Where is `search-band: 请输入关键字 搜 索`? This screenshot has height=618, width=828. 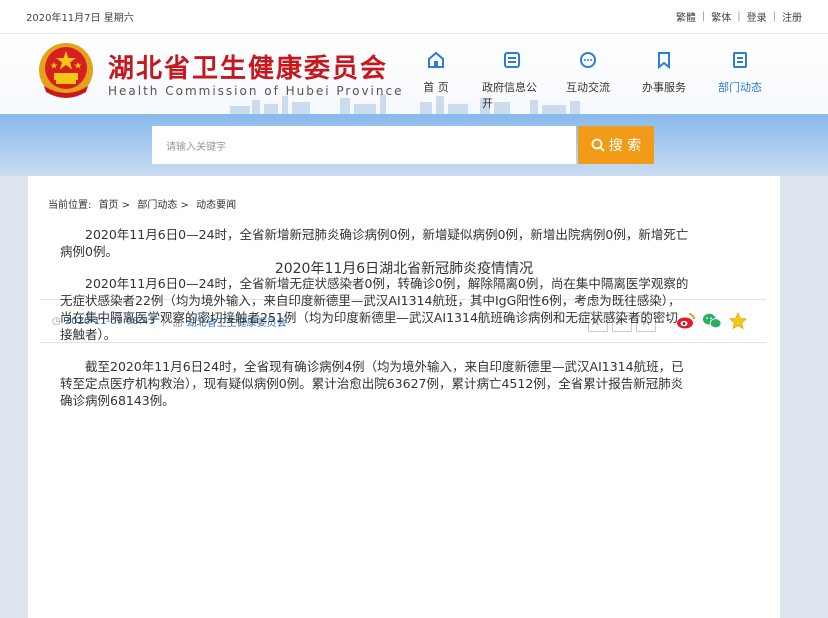 search-band: 请输入关键字 搜 索 is located at coordinates (414, 145).